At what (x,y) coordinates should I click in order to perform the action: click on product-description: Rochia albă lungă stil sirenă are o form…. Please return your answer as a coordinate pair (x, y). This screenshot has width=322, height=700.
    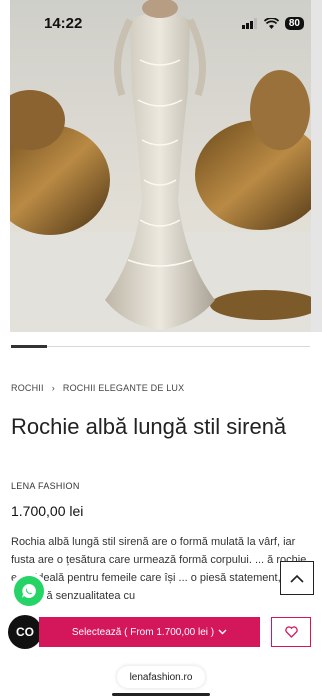
    Looking at the image, I should click on (159, 569).